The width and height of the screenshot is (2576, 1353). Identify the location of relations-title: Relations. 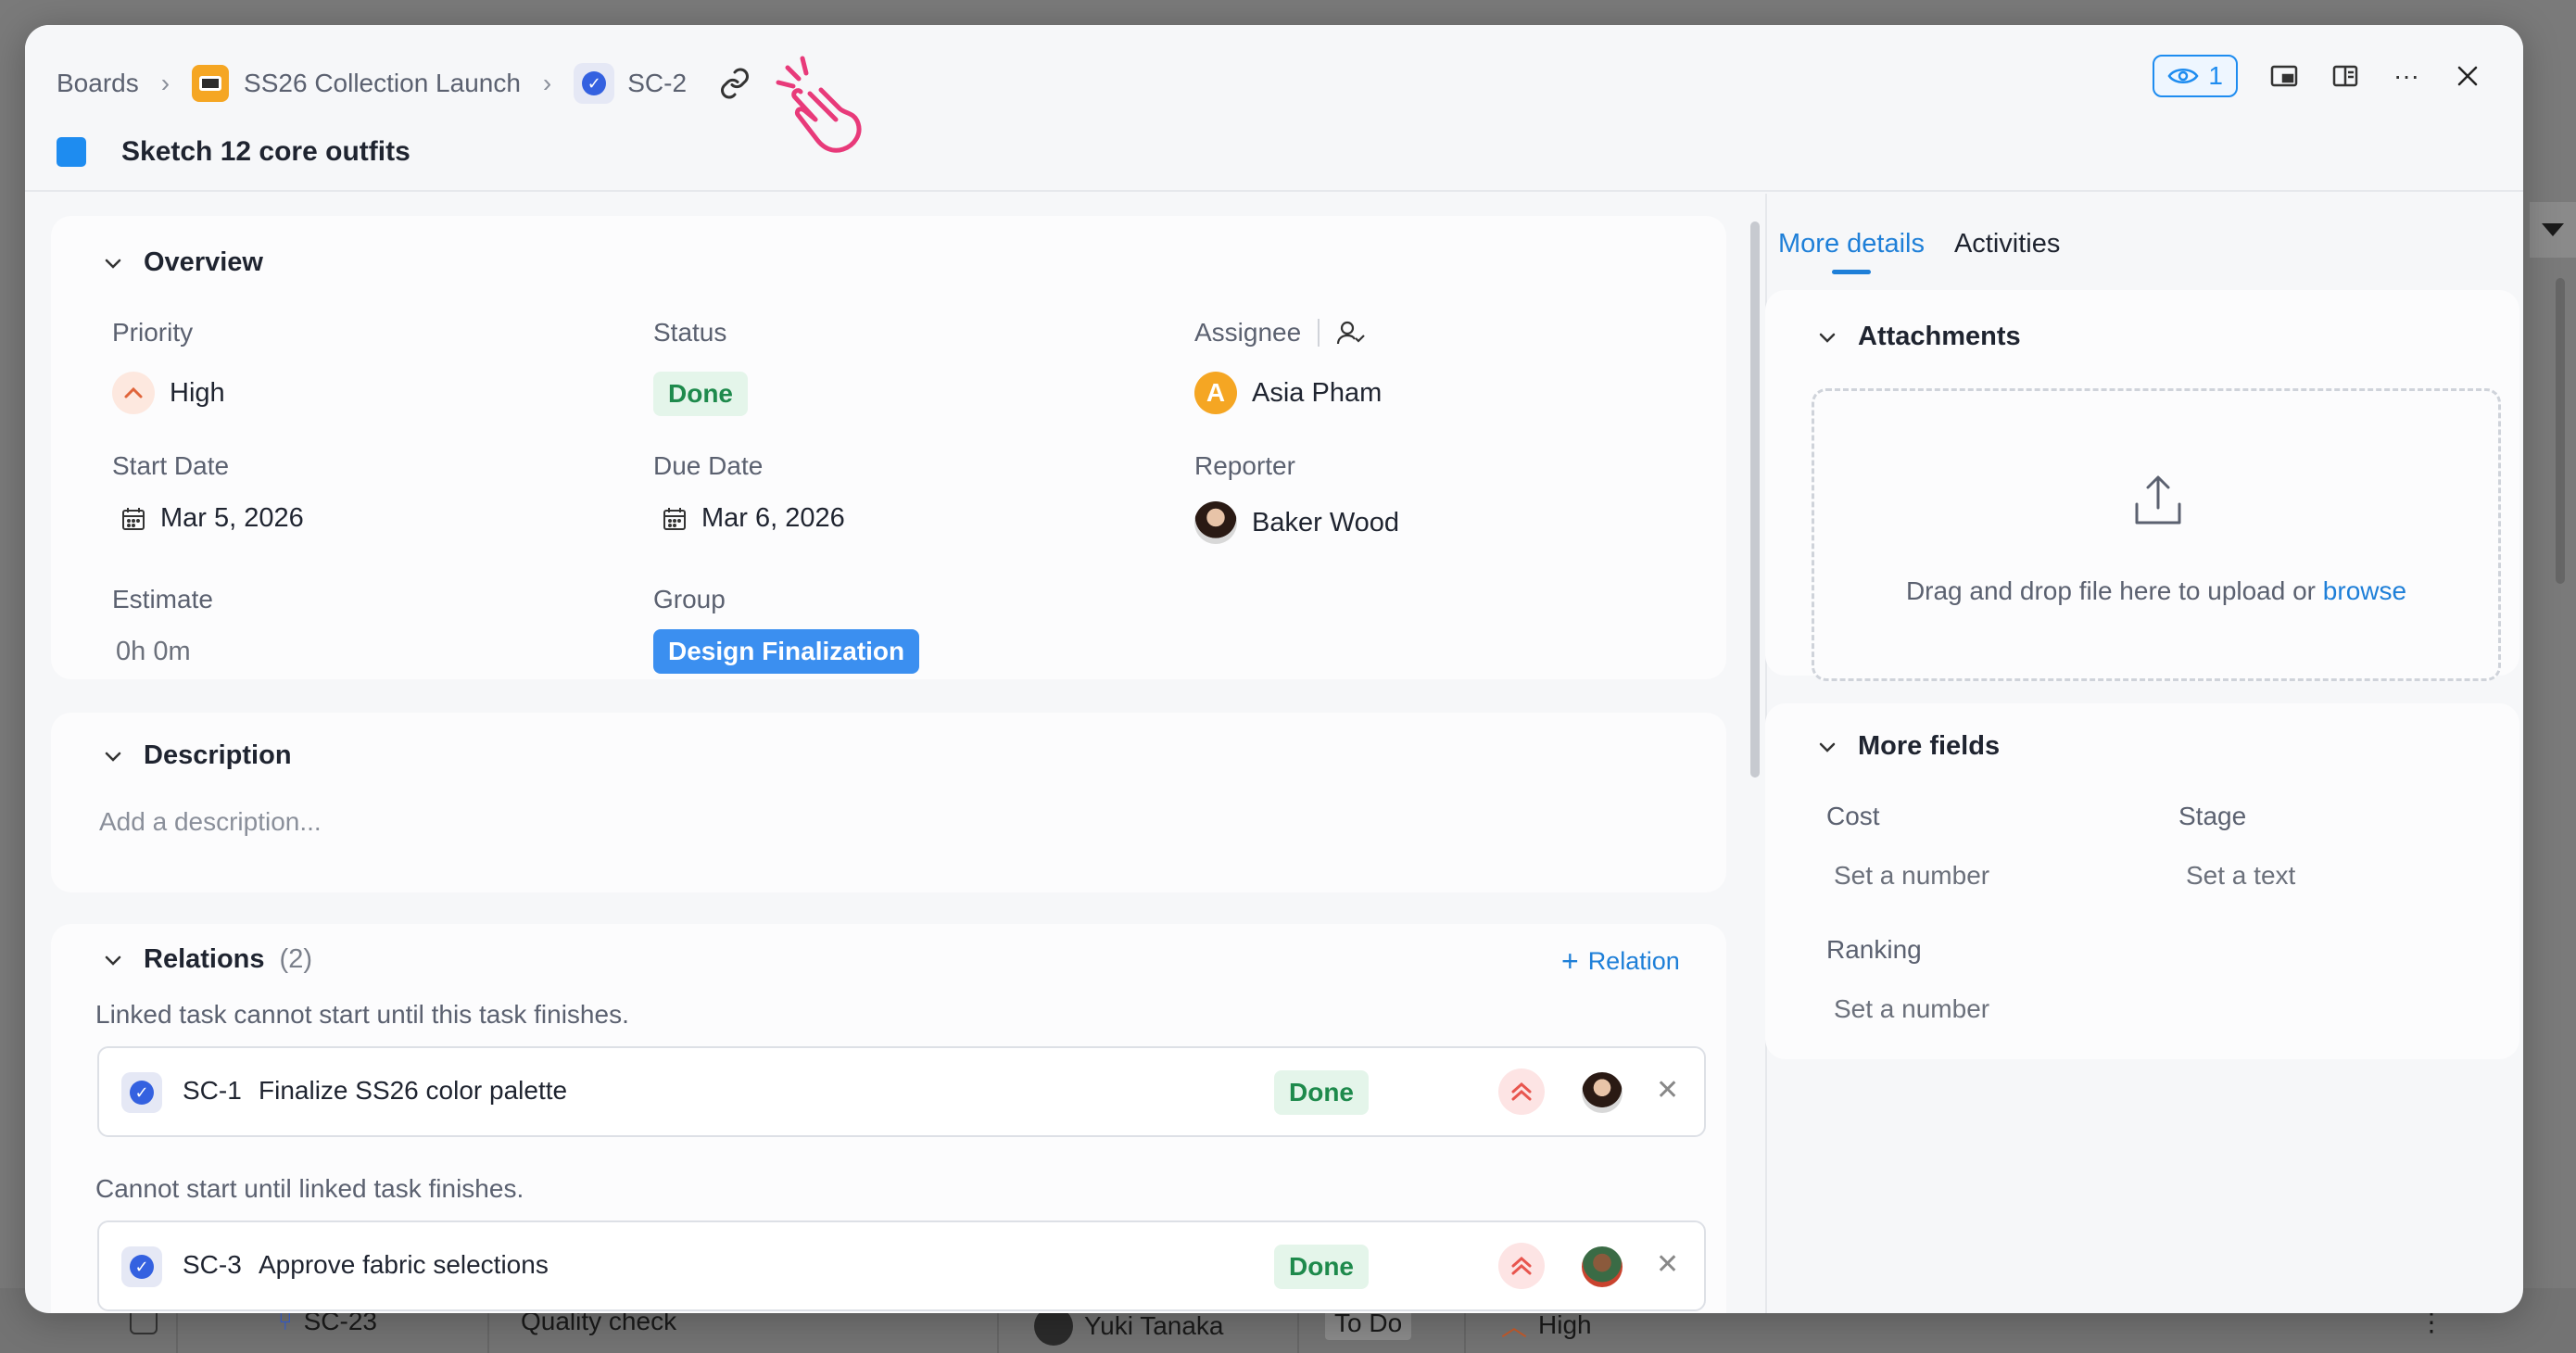
(205, 959).